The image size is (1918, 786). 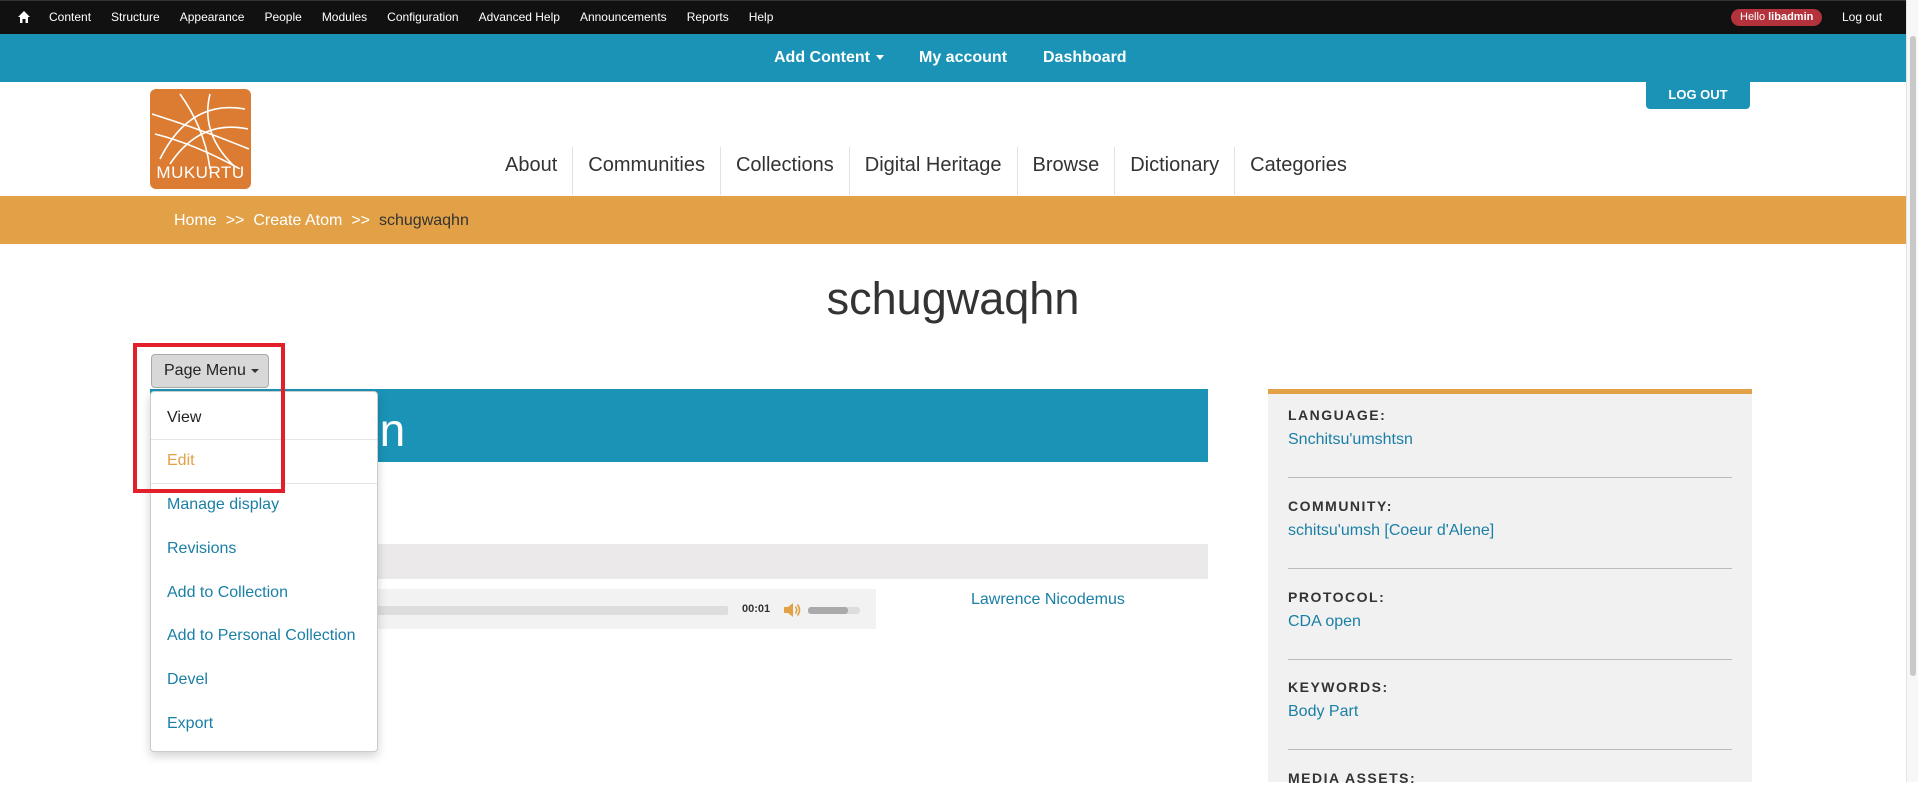 What do you see at coordinates (190, 724) in the screenshot?
I see `menu-item-export: Export` at bounding box center [190, 724].